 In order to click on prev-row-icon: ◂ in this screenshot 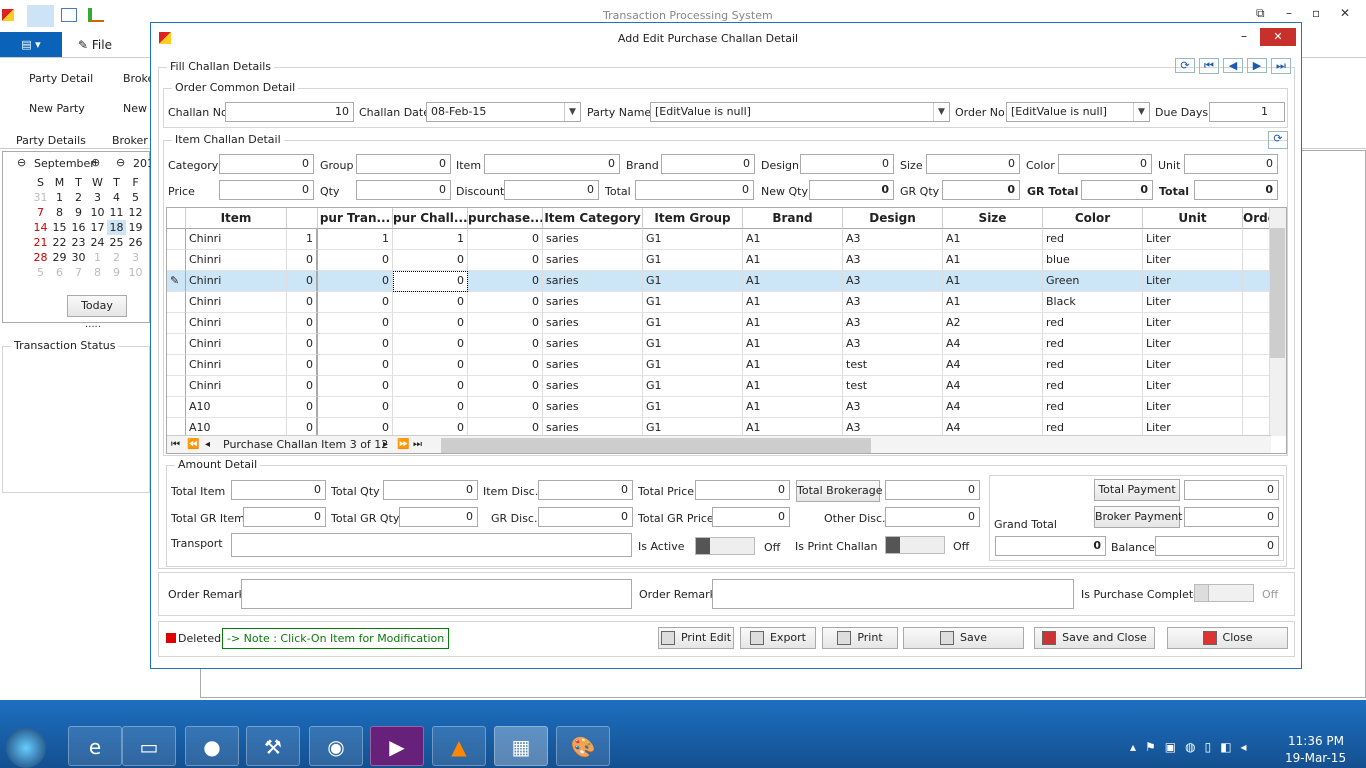, I will do `click(207, 444)`.